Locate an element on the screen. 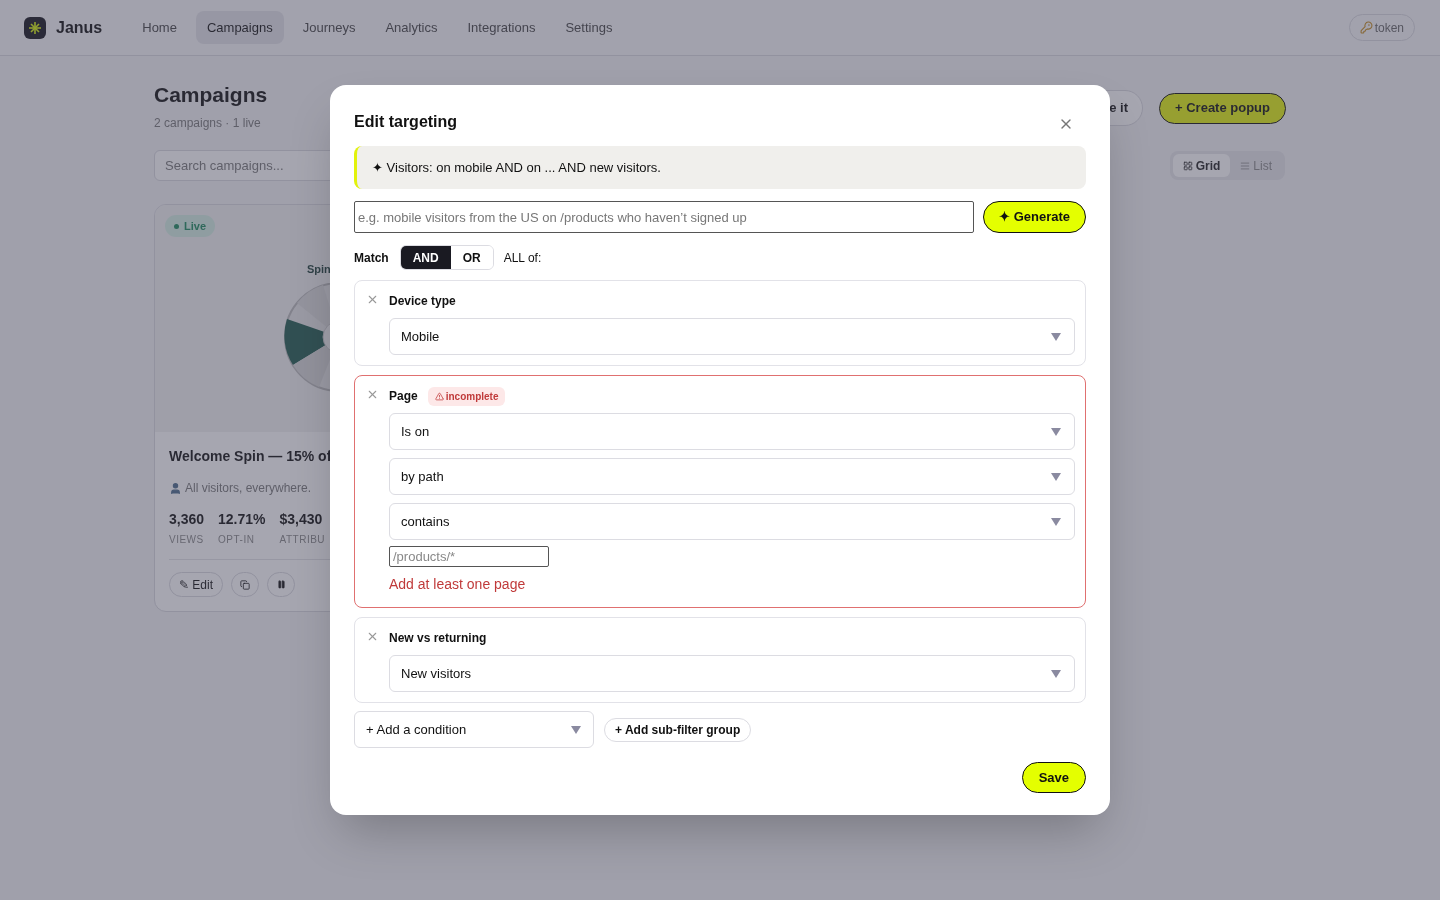 This screenshot has height=900, width=1440. key-icon is located at coordinates (1366, 27).